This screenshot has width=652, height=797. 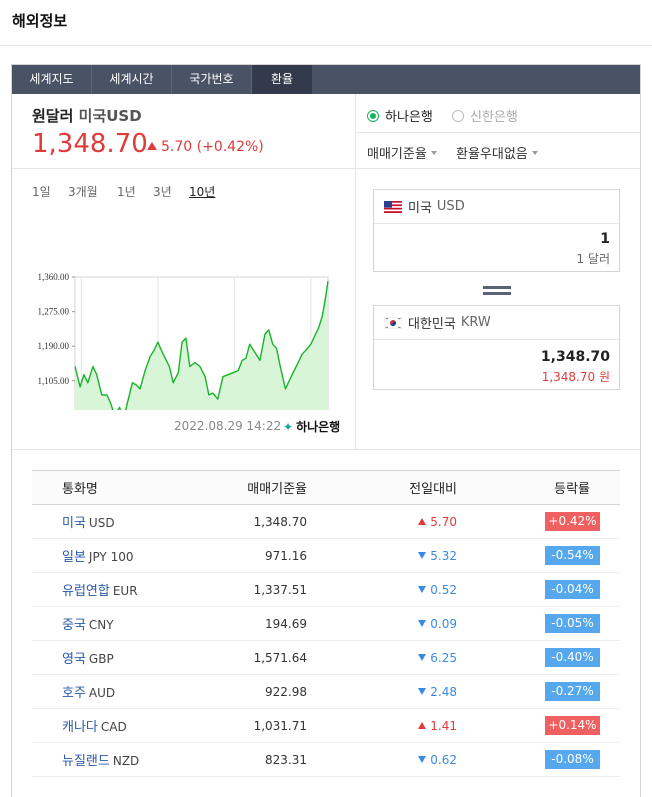 What do you see at coordinates (41, 191) in the screenshot?
I see `period-1d: 1일` at bounding box center [41, 191].